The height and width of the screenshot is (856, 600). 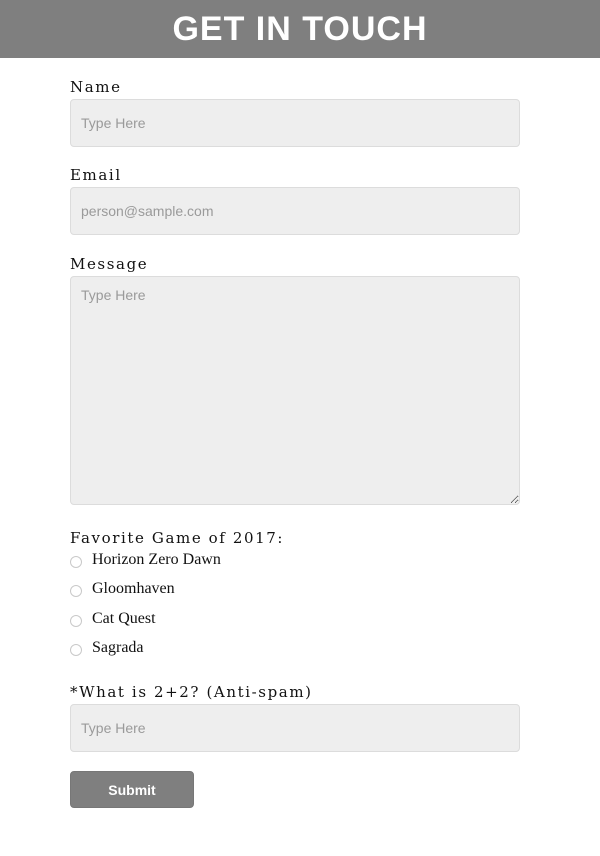 What do you see at coordinates (118, 647) in the screenshot?
I see `radio-option-label: Sagrada` at bounding box center [118, 647].